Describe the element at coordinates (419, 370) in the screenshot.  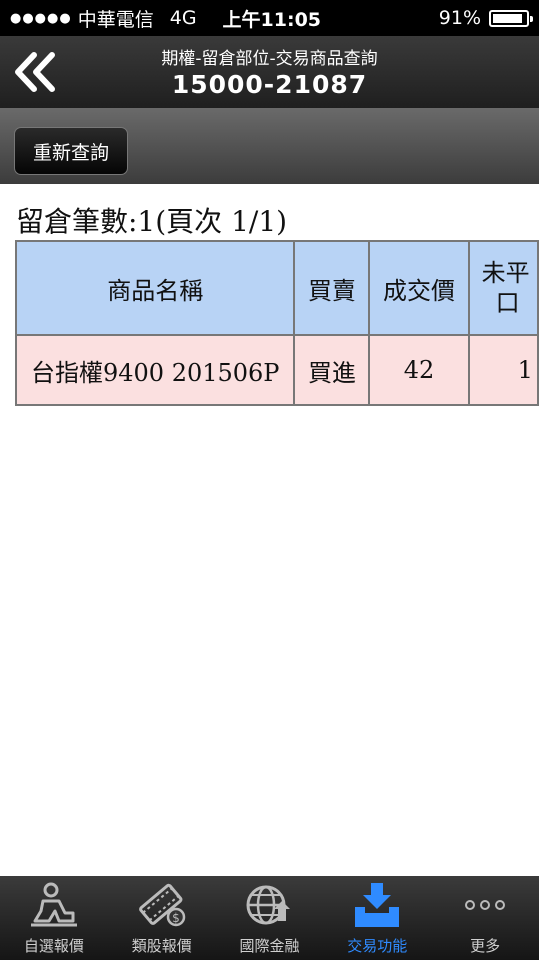
I see `cell-price: 42` at that location.